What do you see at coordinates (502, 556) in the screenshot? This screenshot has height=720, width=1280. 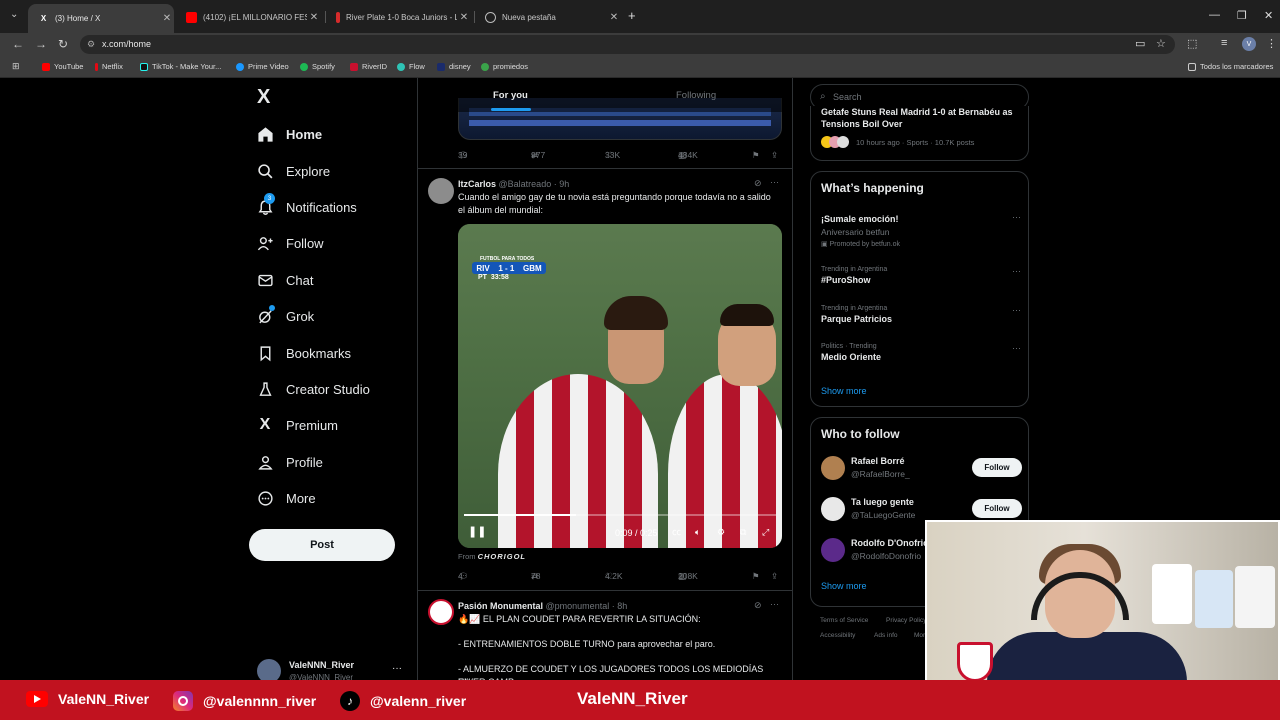 I see `from-source: CHORIGOL` at bounding box center [502, 556].